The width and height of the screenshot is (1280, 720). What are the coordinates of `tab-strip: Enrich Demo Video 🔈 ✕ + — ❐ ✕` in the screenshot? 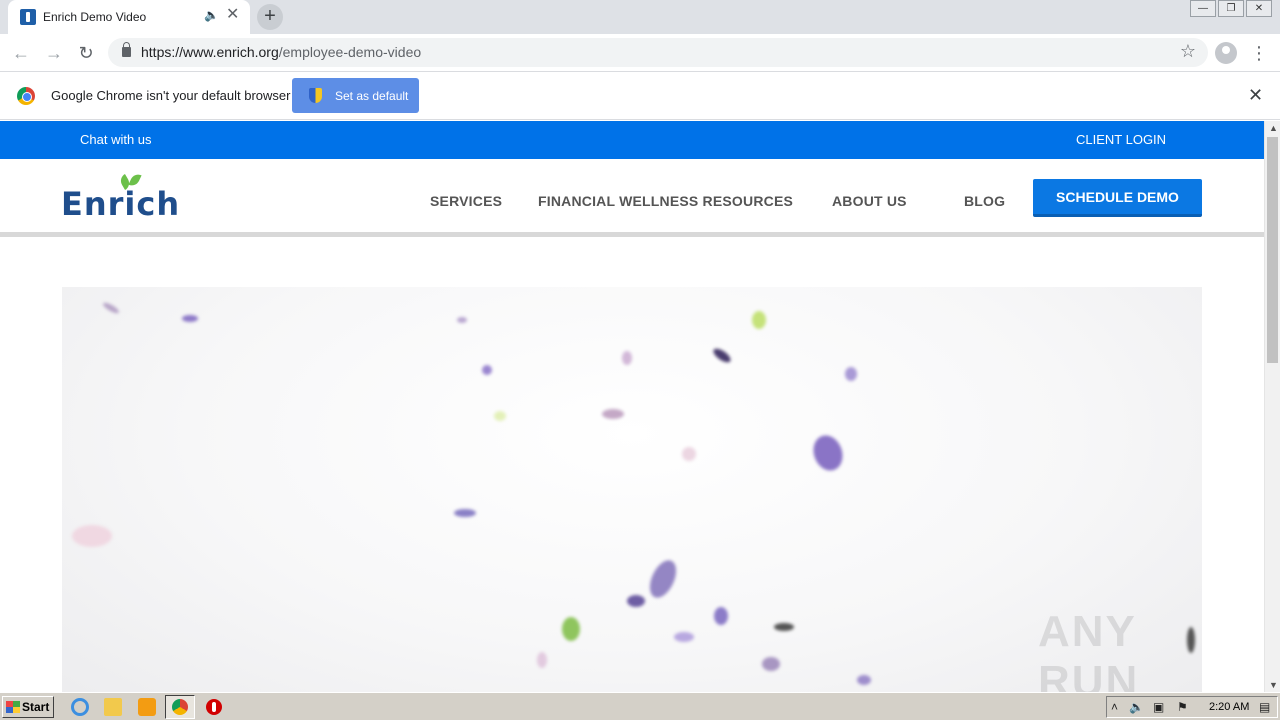 It's located at (640, 17).